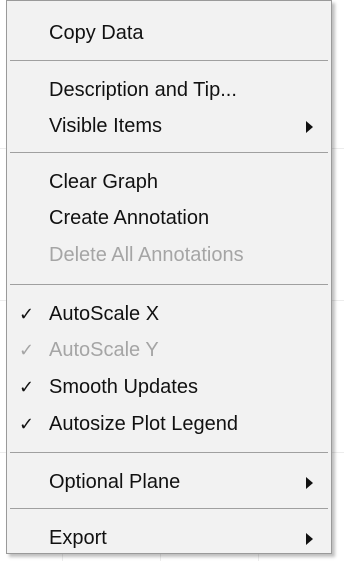 The image size is (344, 561). I want to click on menu-item-smooth-updates: ✓ Smooth Updates, so click(169, 387).